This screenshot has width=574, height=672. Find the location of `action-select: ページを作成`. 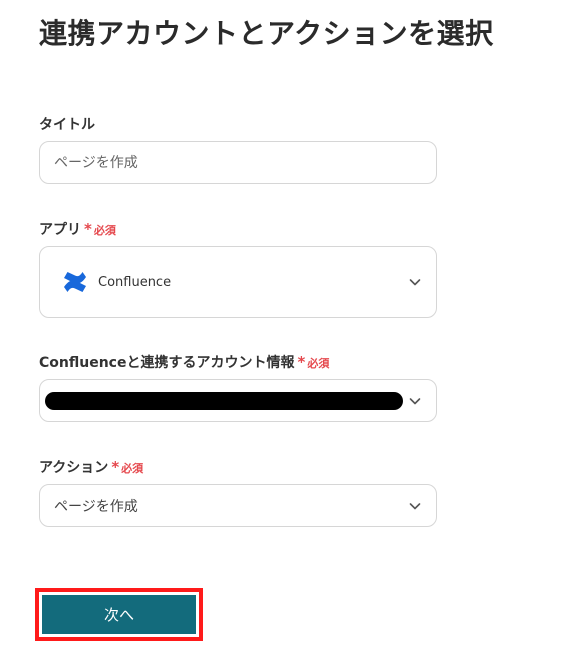

action-select: ページを作成 is located at coordinates (238, 505).